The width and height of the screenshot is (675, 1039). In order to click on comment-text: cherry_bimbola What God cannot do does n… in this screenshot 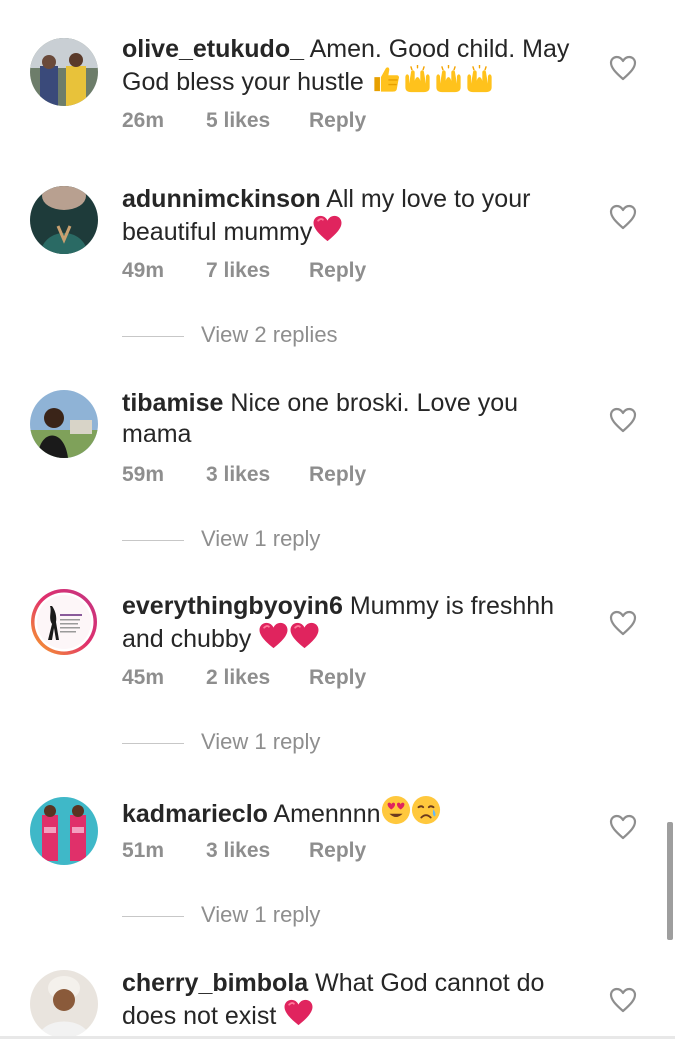, I will do `click(357, 1001)`.